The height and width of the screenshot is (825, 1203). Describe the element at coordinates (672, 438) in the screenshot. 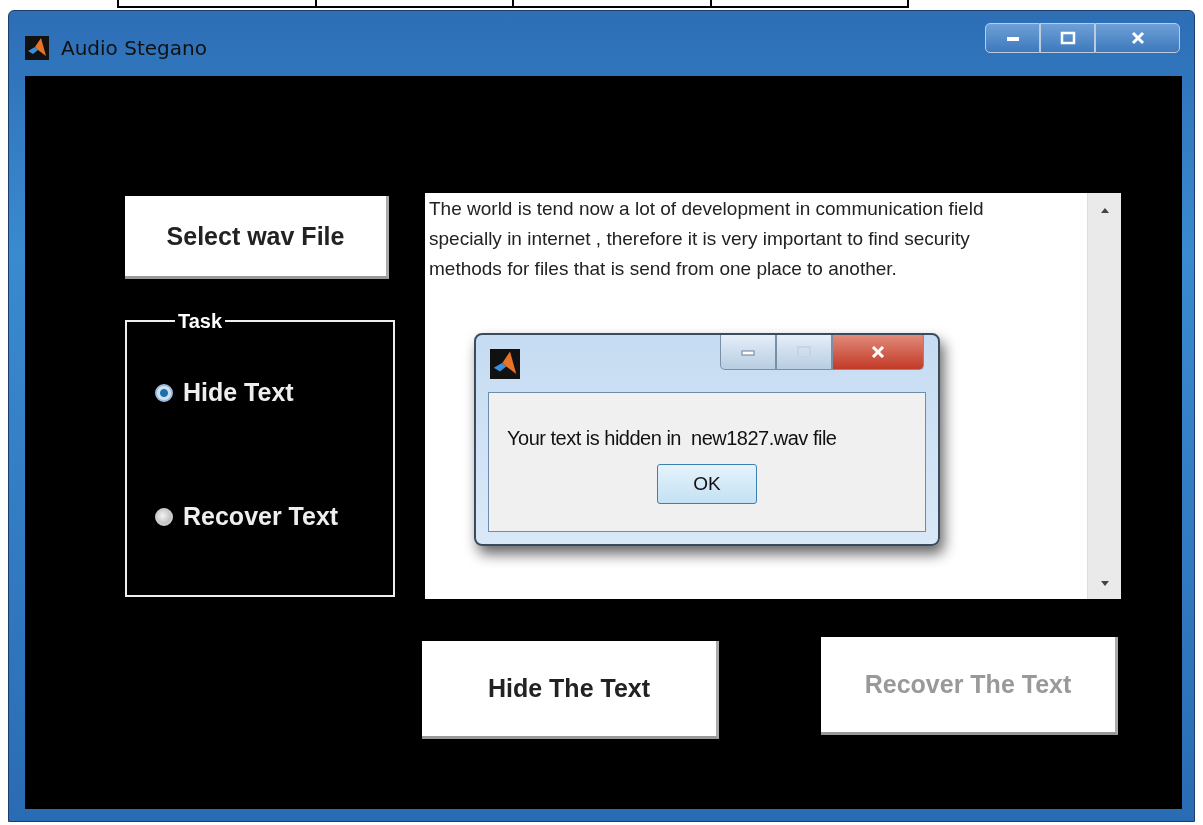

I see `dialog-message: Your text is hidden in new1827.wav file` at that location.